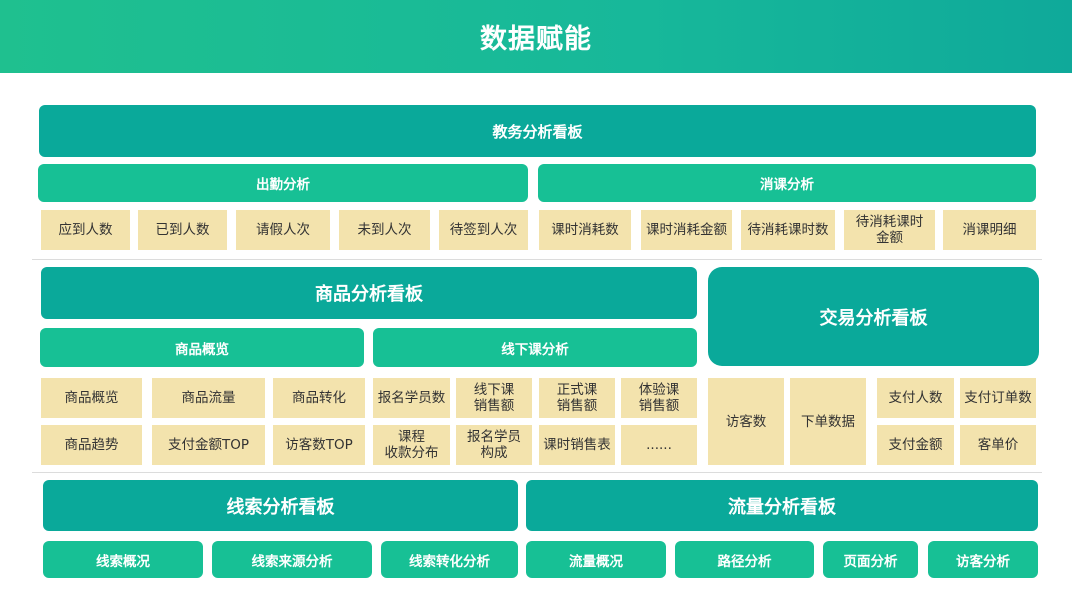 This screenshot has width=1072, height=606. I want to click on clue-source-analysis: 线索来源分析, so click(292, 559).